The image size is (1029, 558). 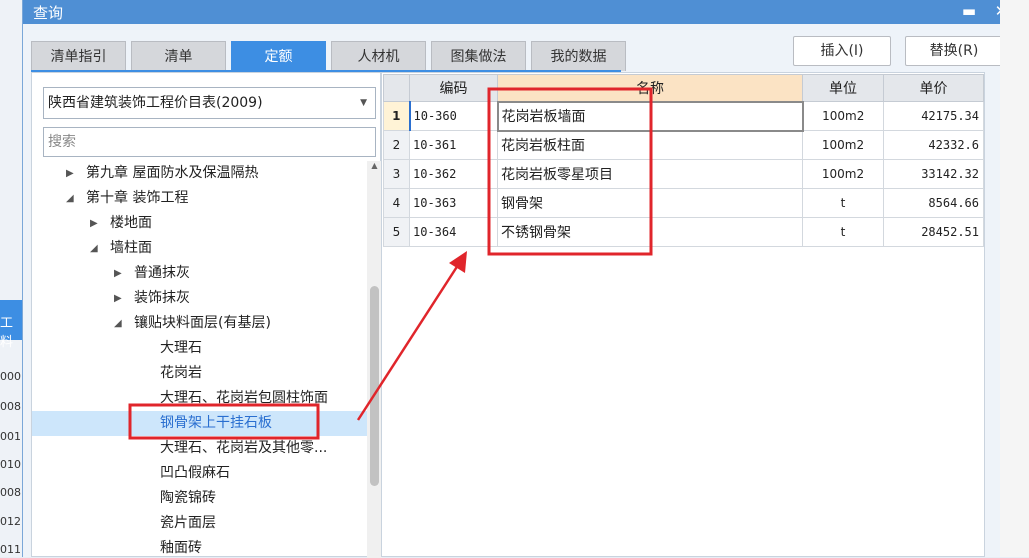 I want to click on library-select: 陕西省建筑装饰工程价目表(2009) ▼, so click(x=209, y=103).